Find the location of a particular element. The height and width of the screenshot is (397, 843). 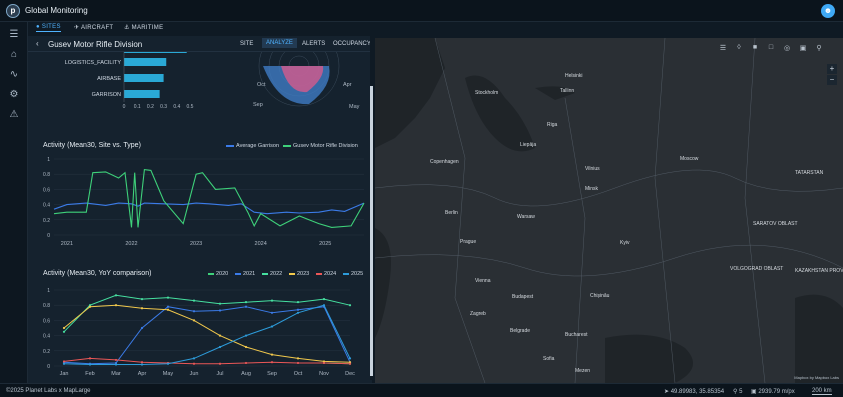

subtab-occupancy: OCCUPANCY is located at coordinates (352, 44).